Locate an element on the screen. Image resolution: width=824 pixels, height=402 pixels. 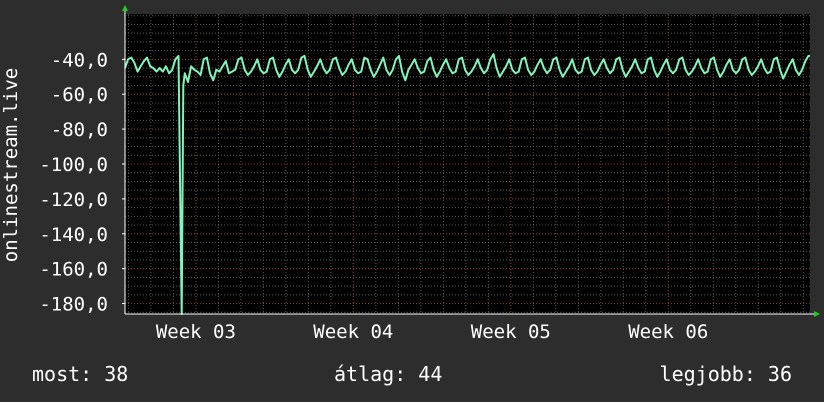
y-axis-label: onlinestream.live is located at coordinates (11, 165).